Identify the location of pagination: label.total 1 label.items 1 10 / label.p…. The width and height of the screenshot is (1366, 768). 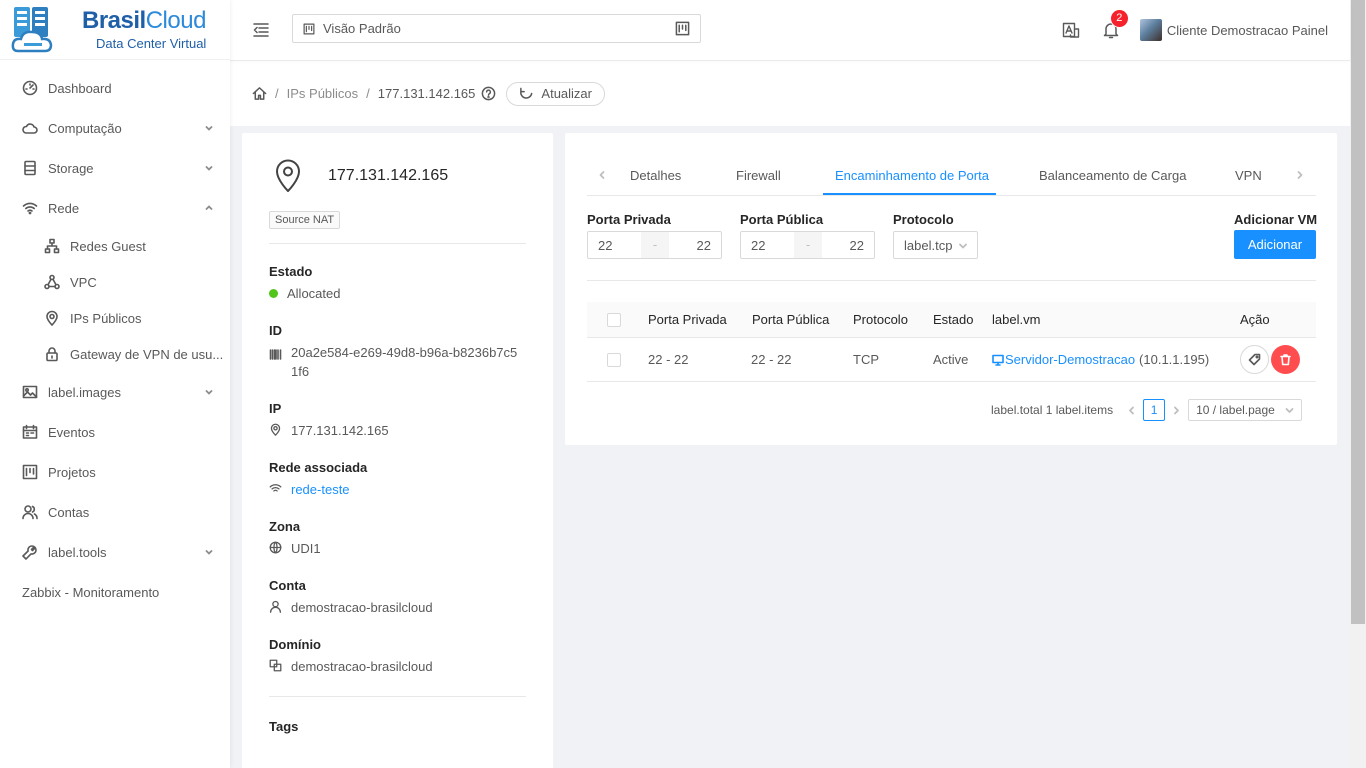
(1146, 410).